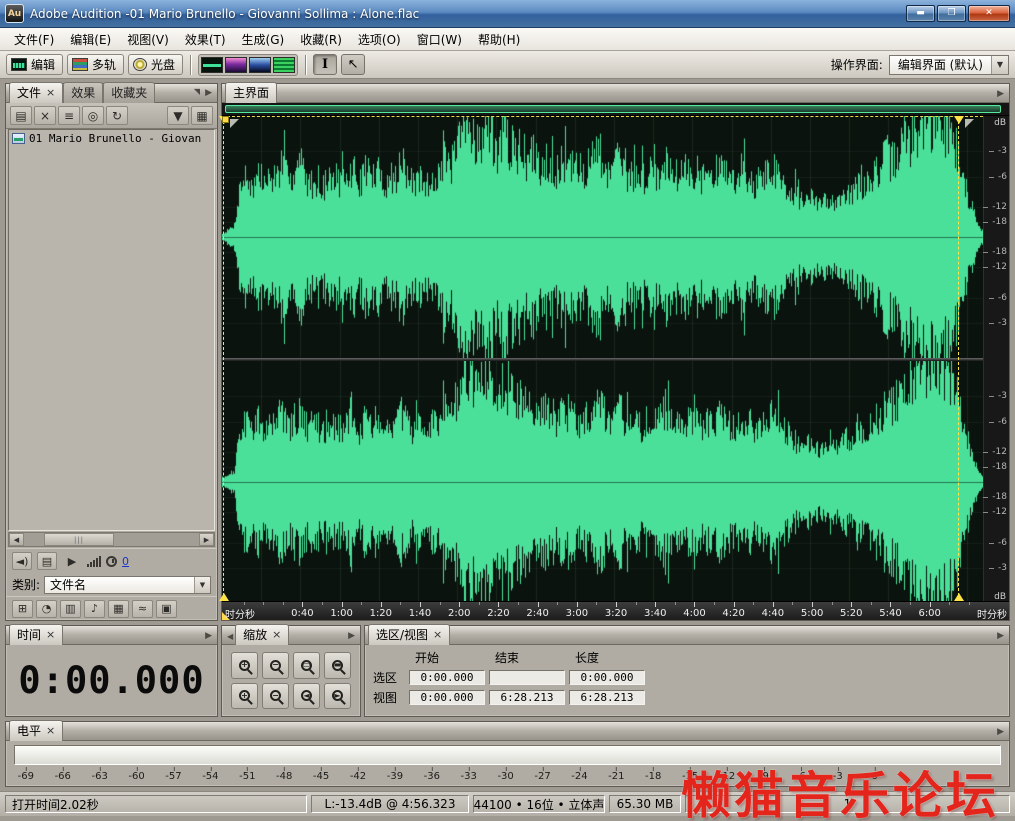 This screenshot has width=1015, height=821. What do you see at coordinates (236, 64) in the screenshot?
I see `spectral-frequency-display-button` at bounding box center [236, 64].